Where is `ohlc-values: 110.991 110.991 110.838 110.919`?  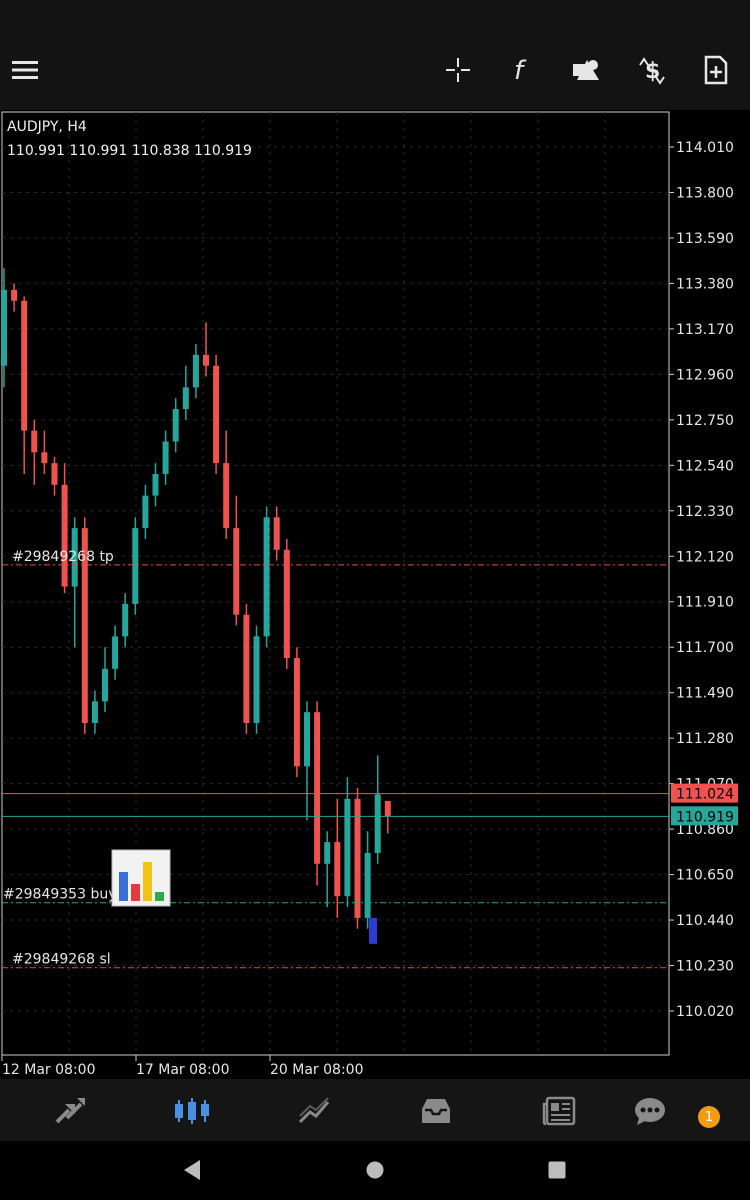
ohlc-values: 110.991 110.991 110.838 110.919 is located at coordinates (129, 151).